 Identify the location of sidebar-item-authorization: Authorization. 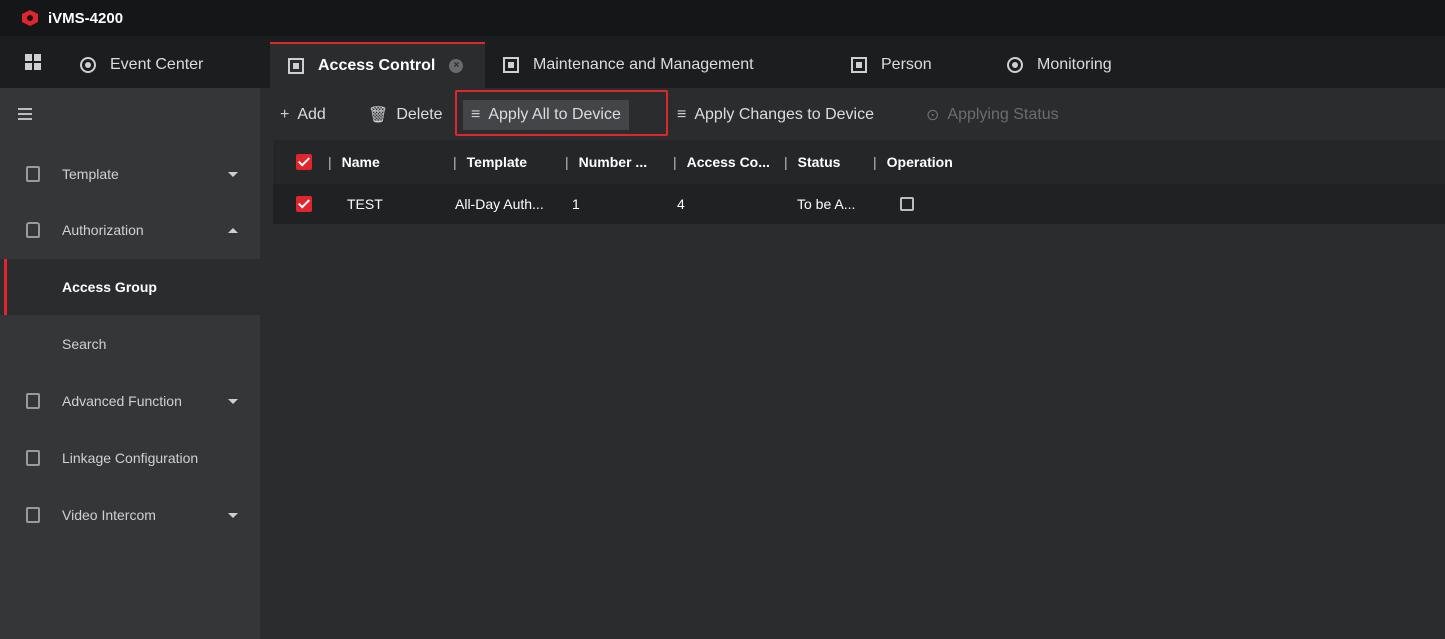
(130, 230).